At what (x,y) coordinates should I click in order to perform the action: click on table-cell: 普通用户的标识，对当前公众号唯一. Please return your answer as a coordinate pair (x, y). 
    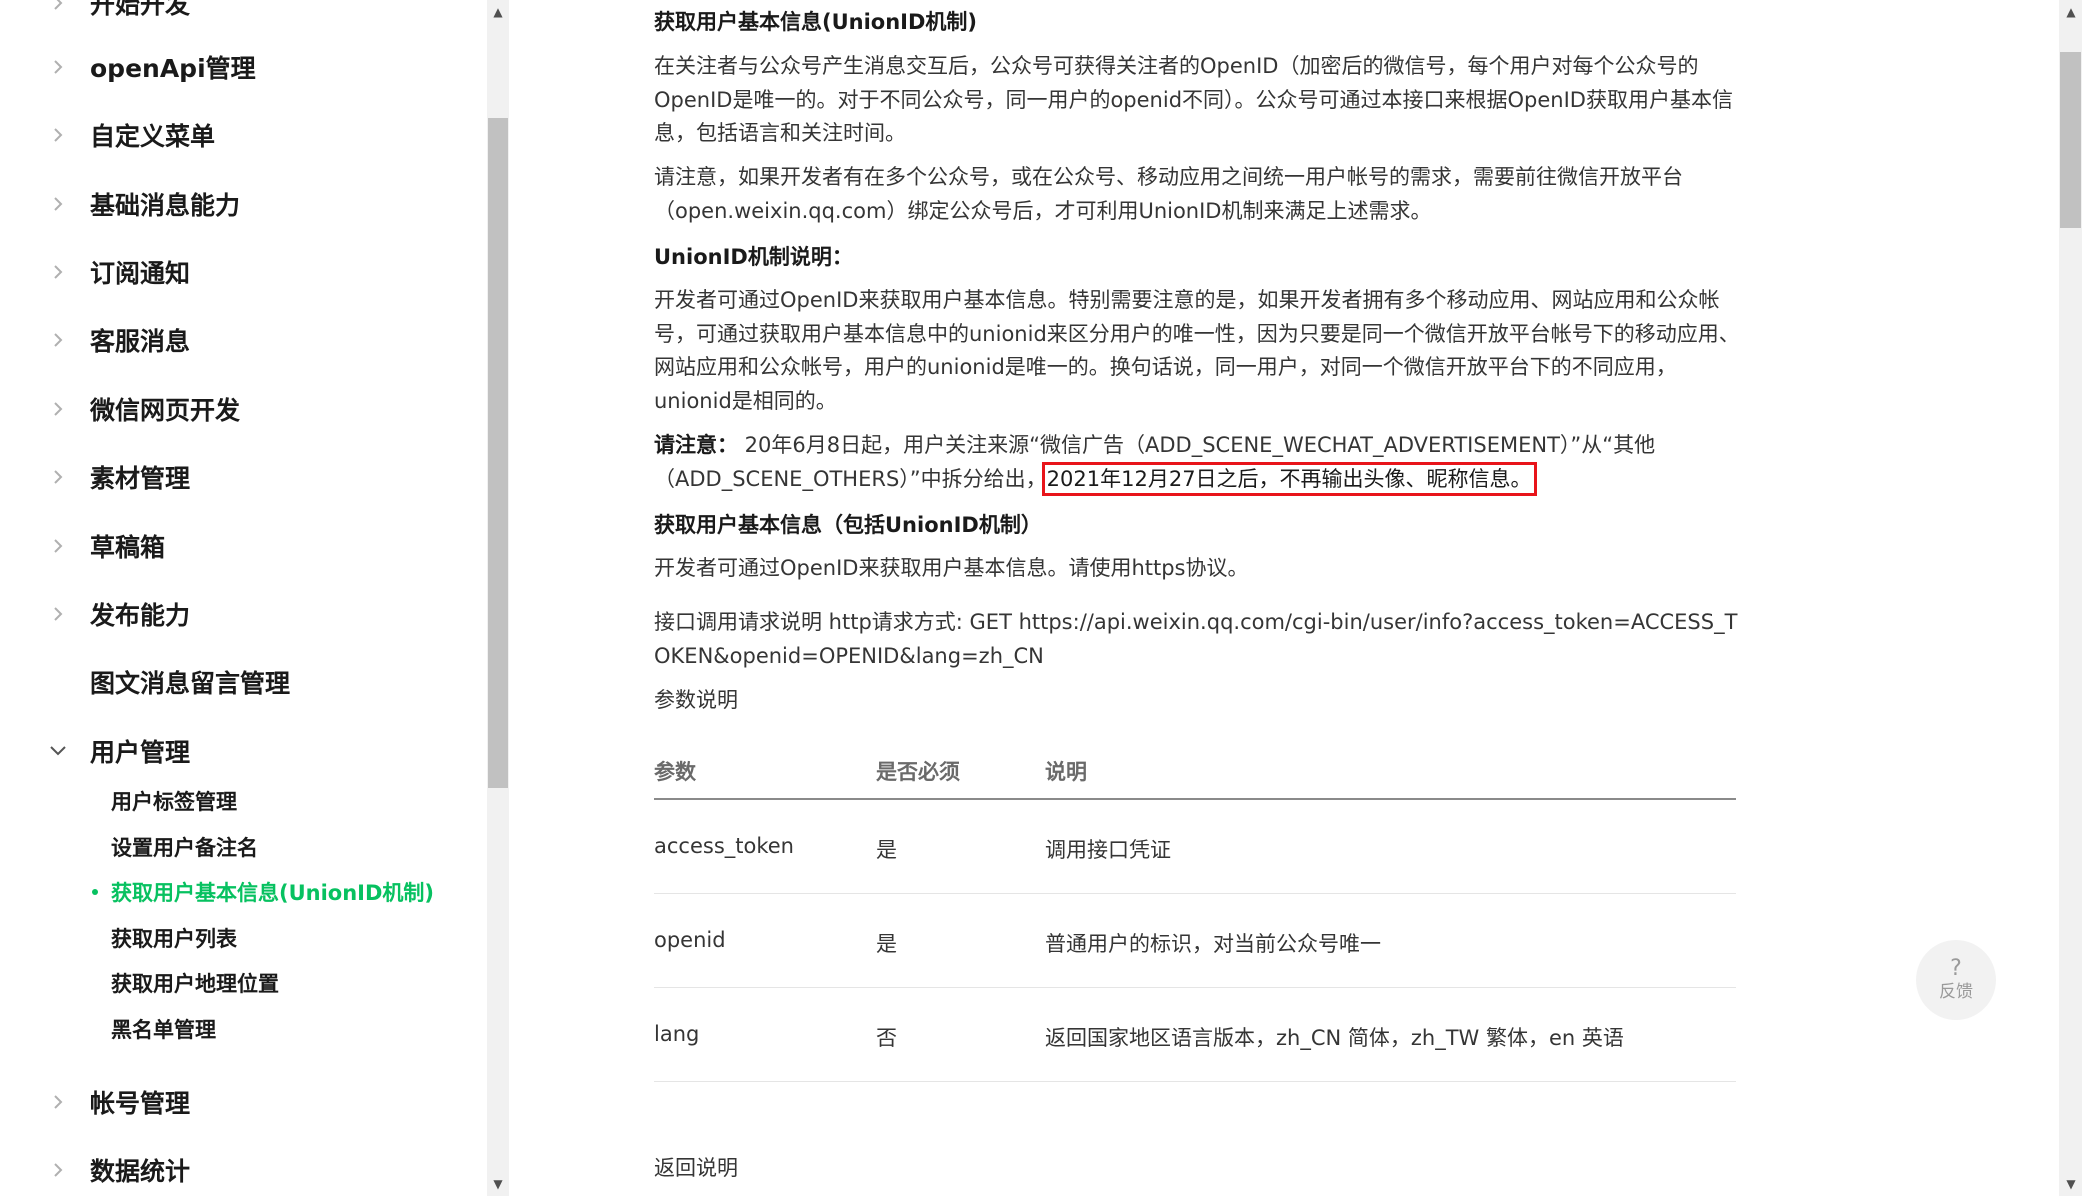
    Looking at the image, I should click on (1213, 944).